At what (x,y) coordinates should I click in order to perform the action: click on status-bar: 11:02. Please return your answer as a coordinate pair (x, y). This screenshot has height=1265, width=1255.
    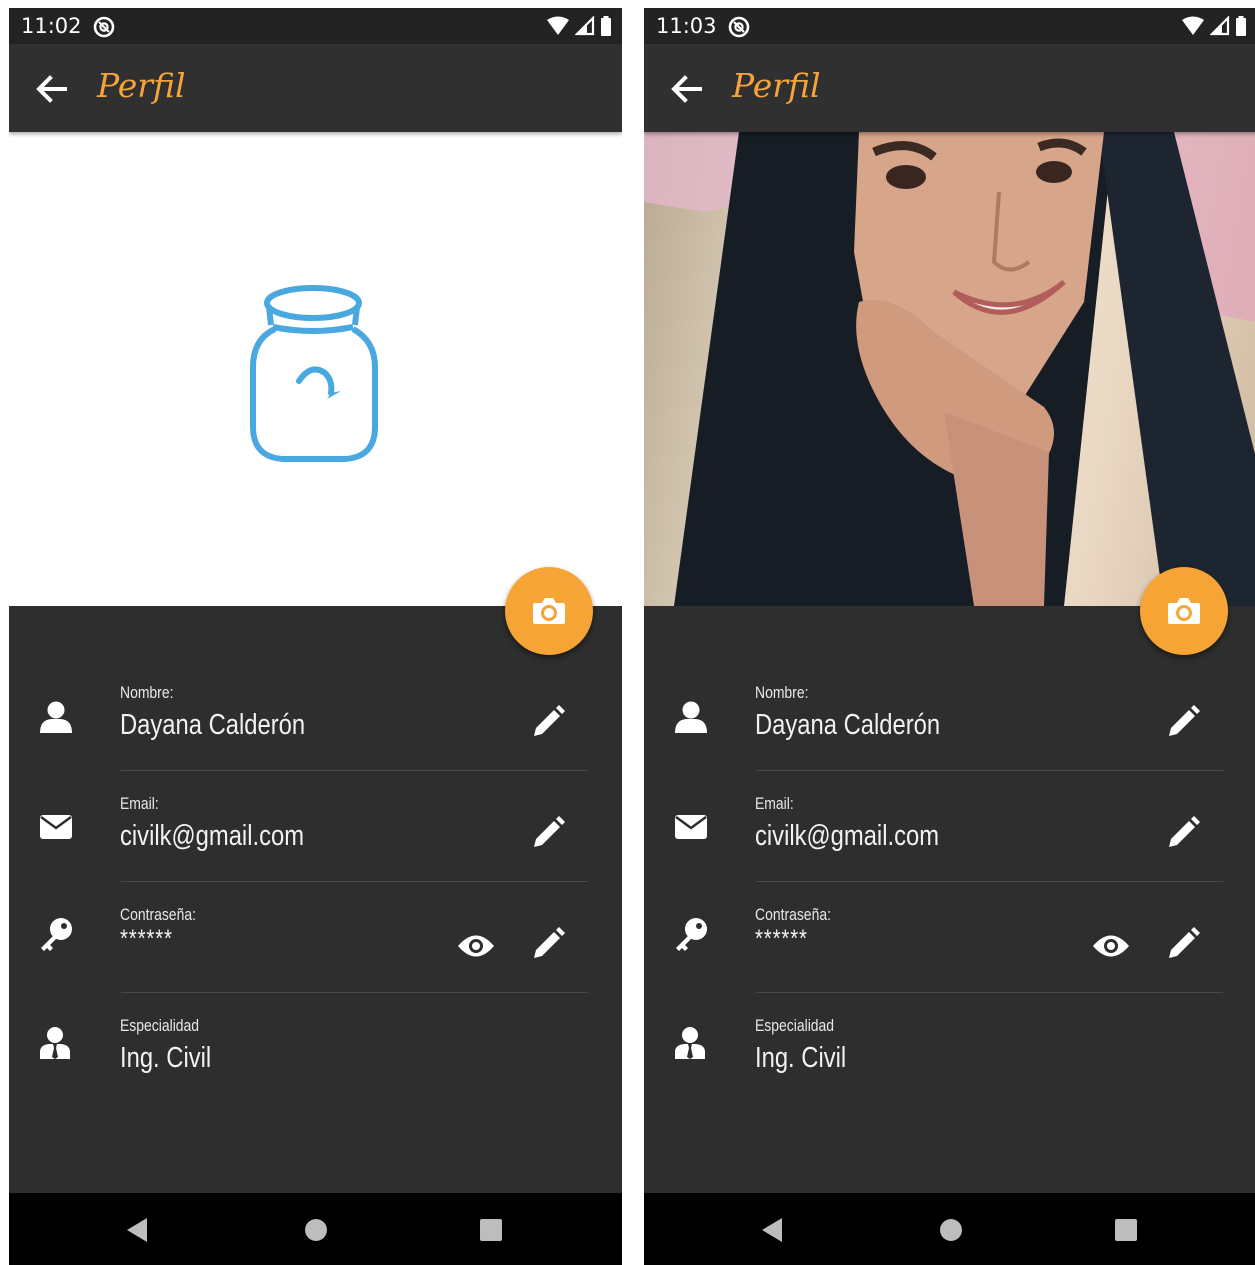
    Looking at the image, I should click on (315, 26).